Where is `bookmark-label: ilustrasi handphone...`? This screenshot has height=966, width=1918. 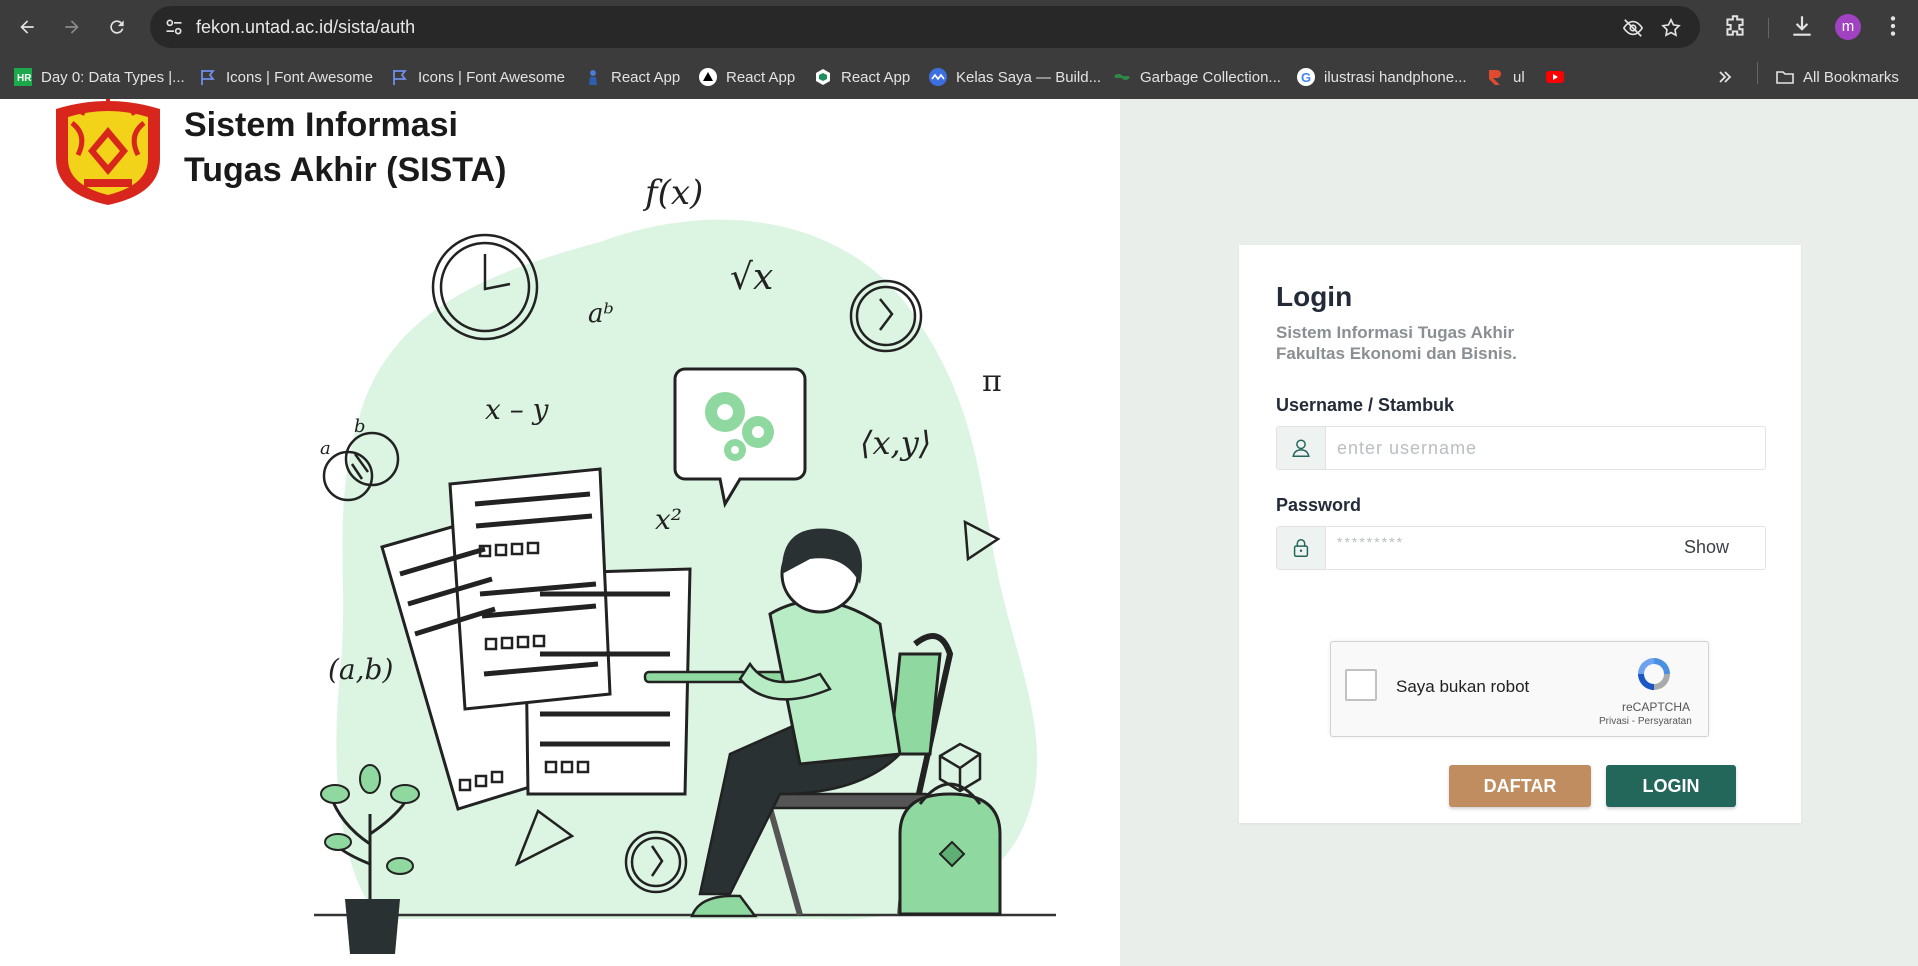
bookmark-label: ilustrasi handphone... is located at coordinates (1395, 77).